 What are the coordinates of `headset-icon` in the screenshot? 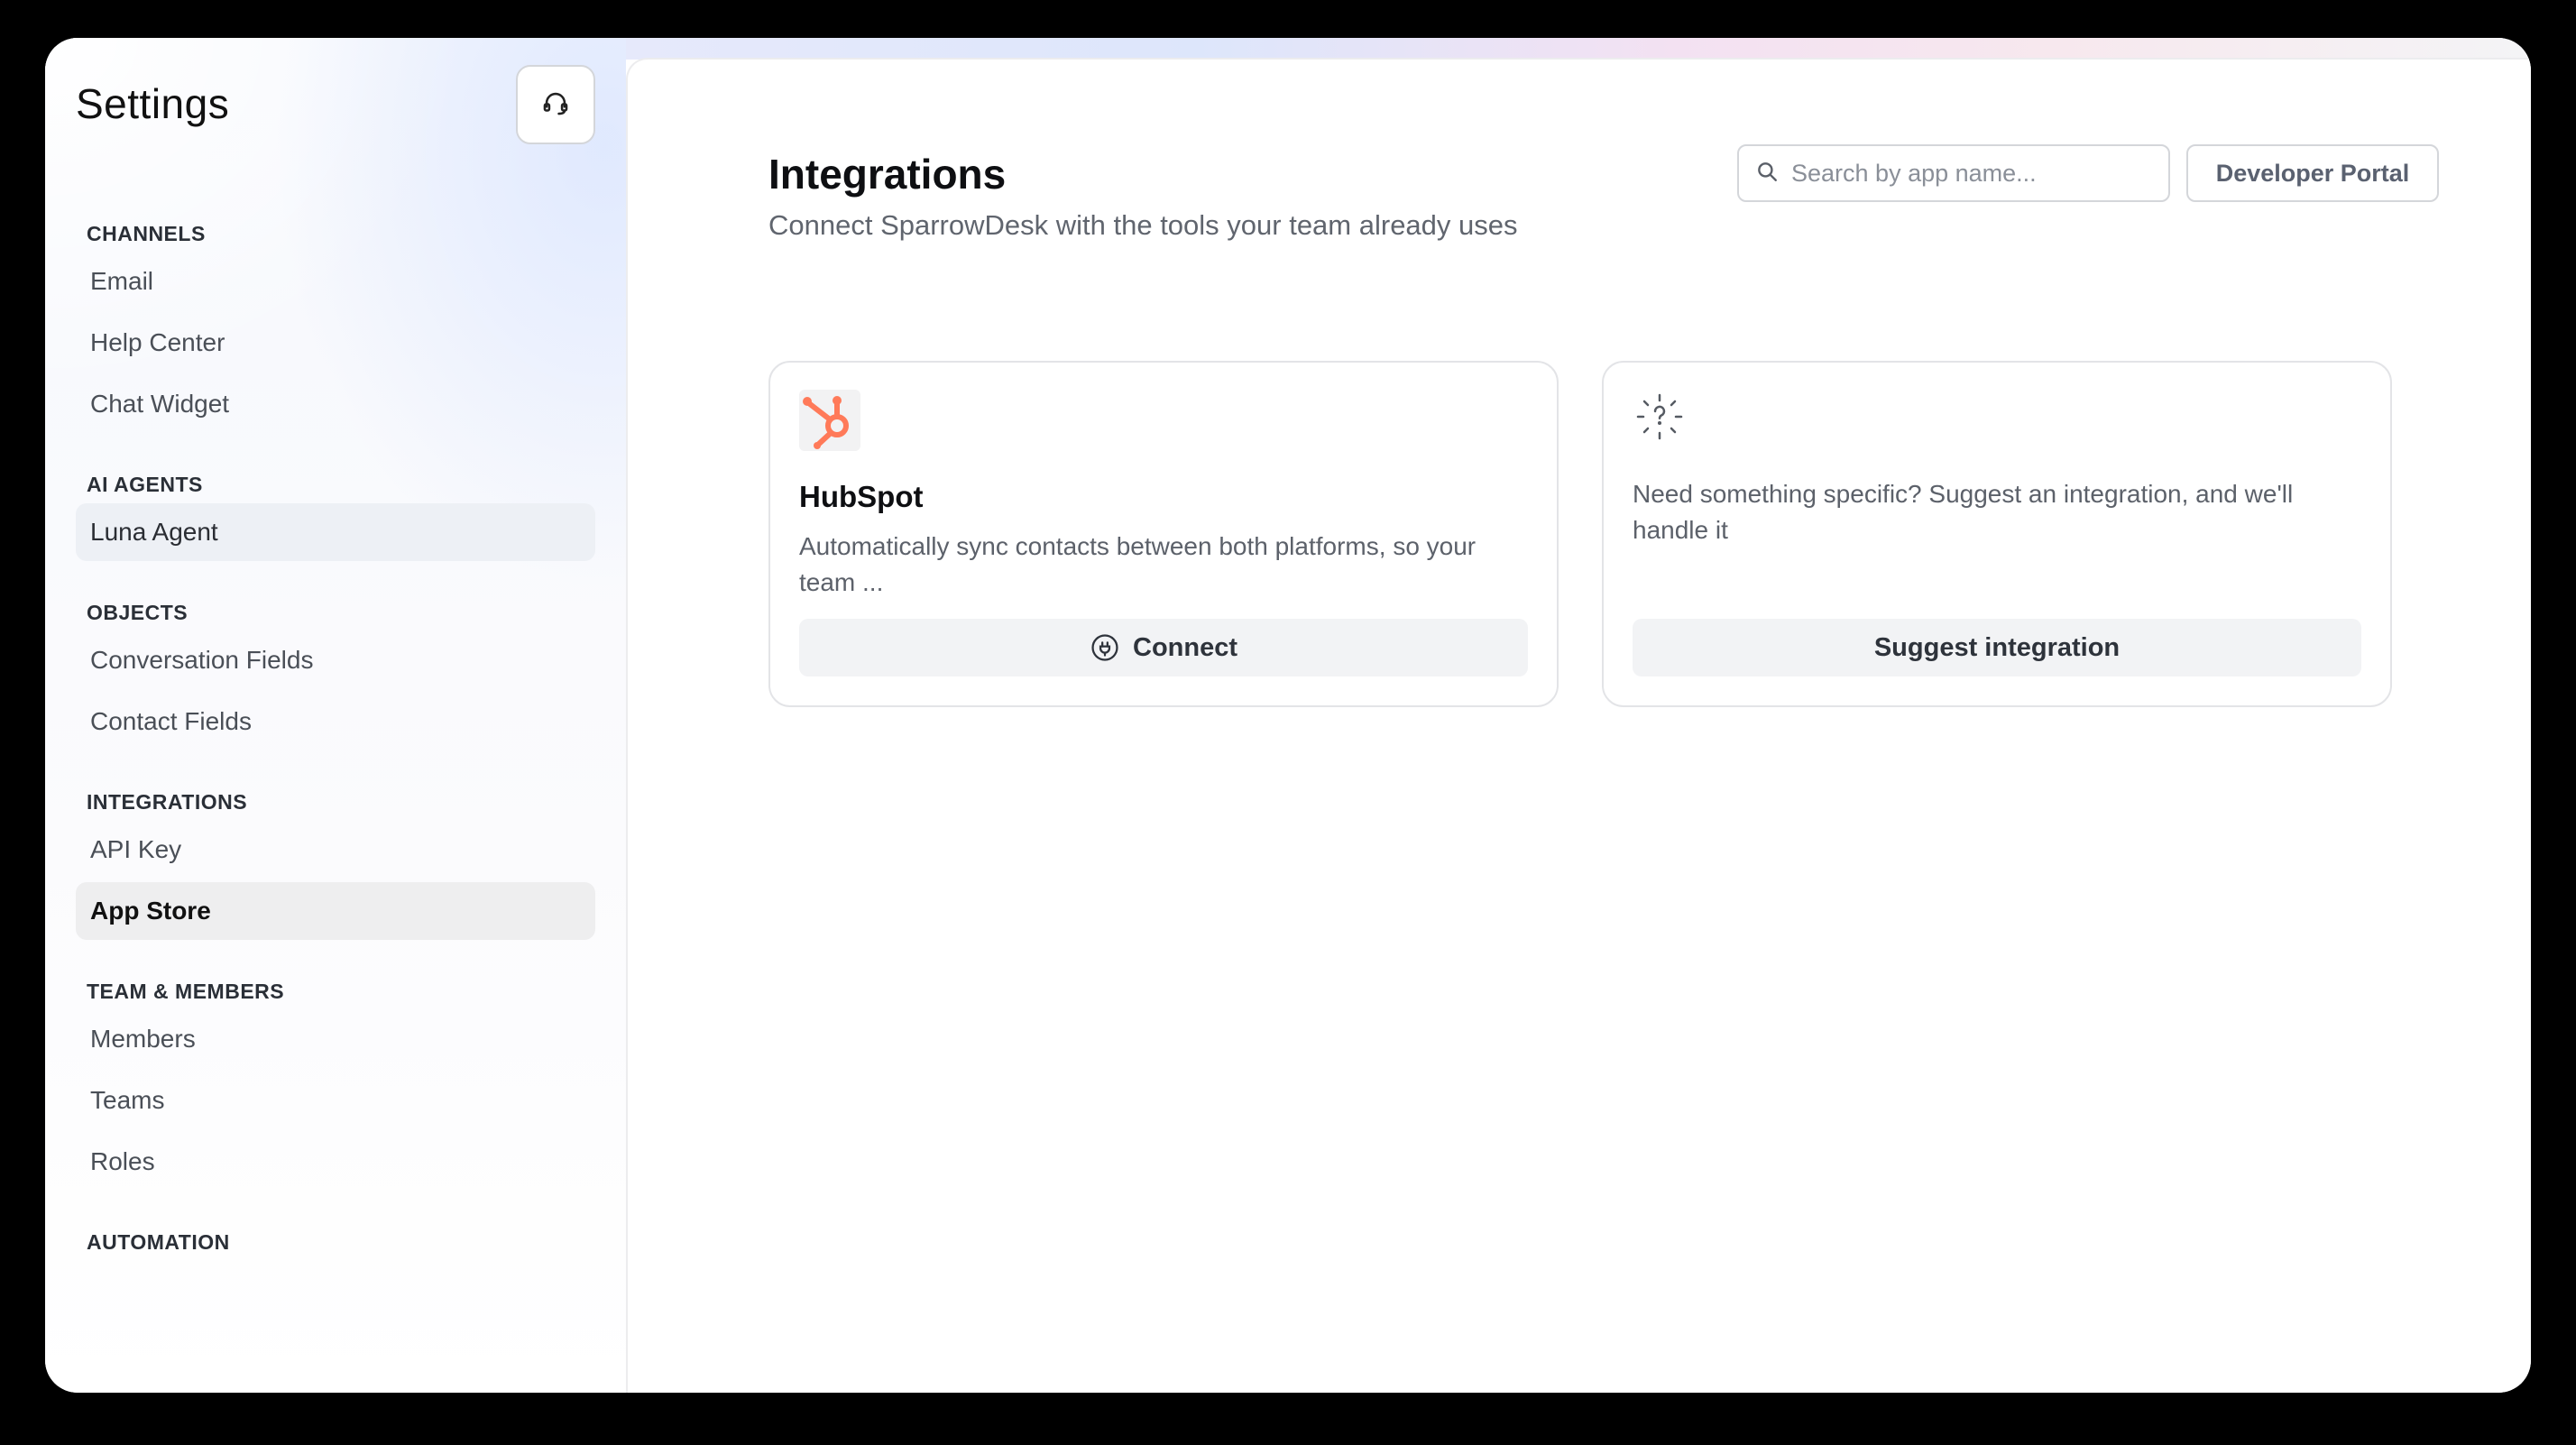 It's located at (555, 105).